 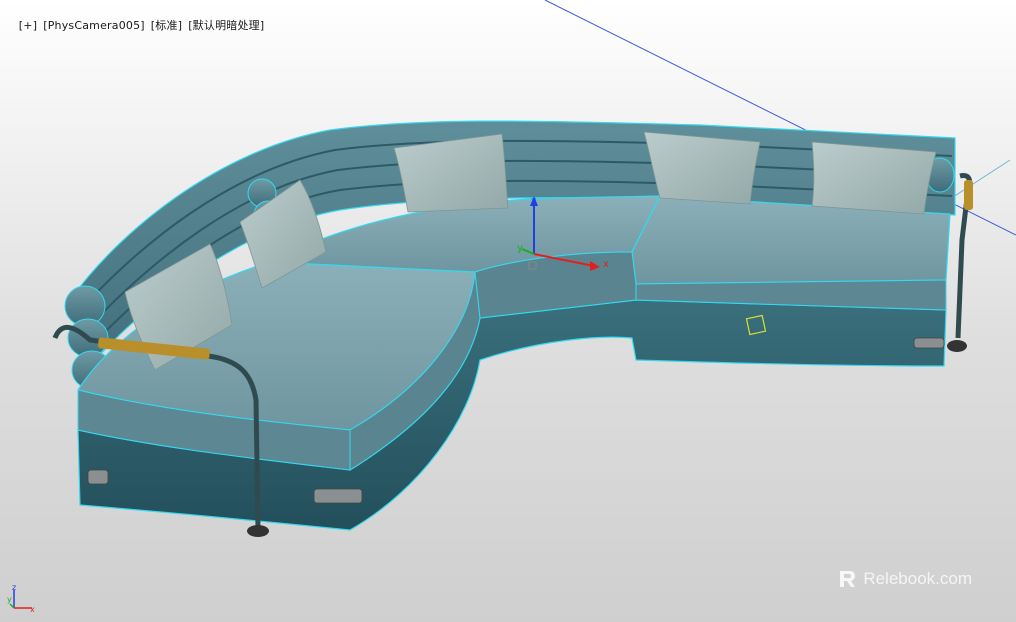 I want to click on tripod-x-label: x, so click(x=32, y=609).